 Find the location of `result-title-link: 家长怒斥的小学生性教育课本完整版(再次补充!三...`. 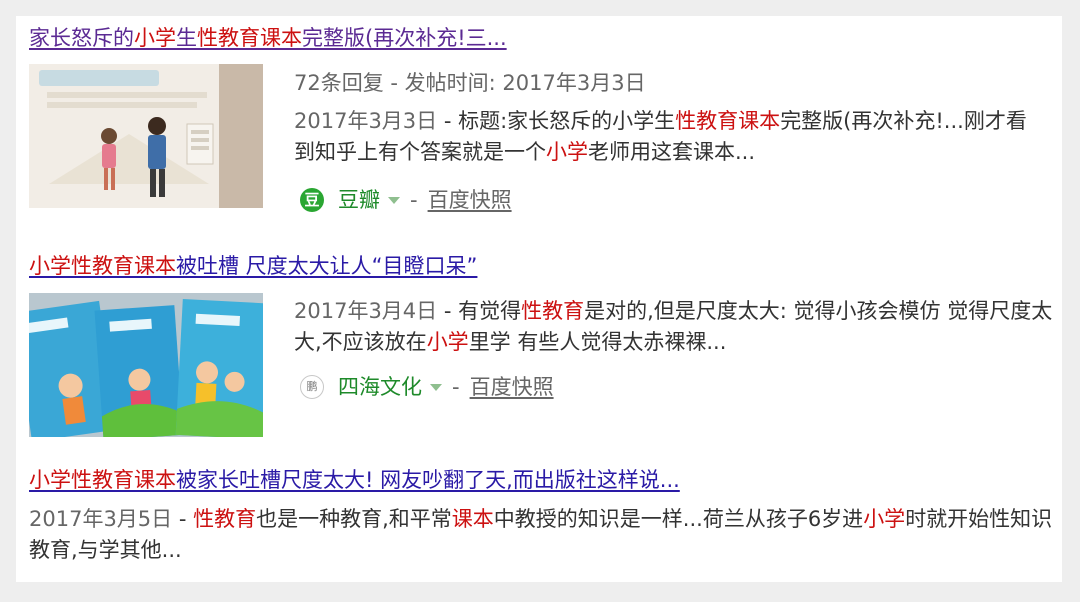

result-title-link: 家长怒斥的小学生性教育课本完整版(再次补充!三... is located at coordinates (268, 38).